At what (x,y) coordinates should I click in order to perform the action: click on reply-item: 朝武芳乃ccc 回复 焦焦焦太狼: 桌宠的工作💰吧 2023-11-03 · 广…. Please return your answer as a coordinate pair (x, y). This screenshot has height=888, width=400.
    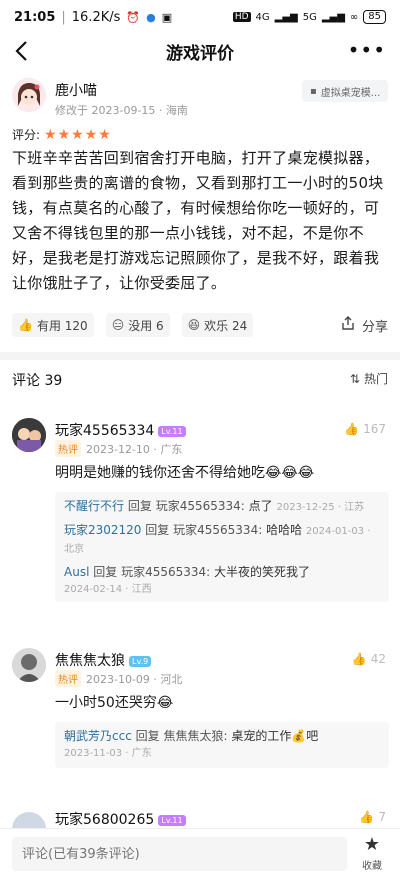
    Looking at the image, I should click on (222, 745).